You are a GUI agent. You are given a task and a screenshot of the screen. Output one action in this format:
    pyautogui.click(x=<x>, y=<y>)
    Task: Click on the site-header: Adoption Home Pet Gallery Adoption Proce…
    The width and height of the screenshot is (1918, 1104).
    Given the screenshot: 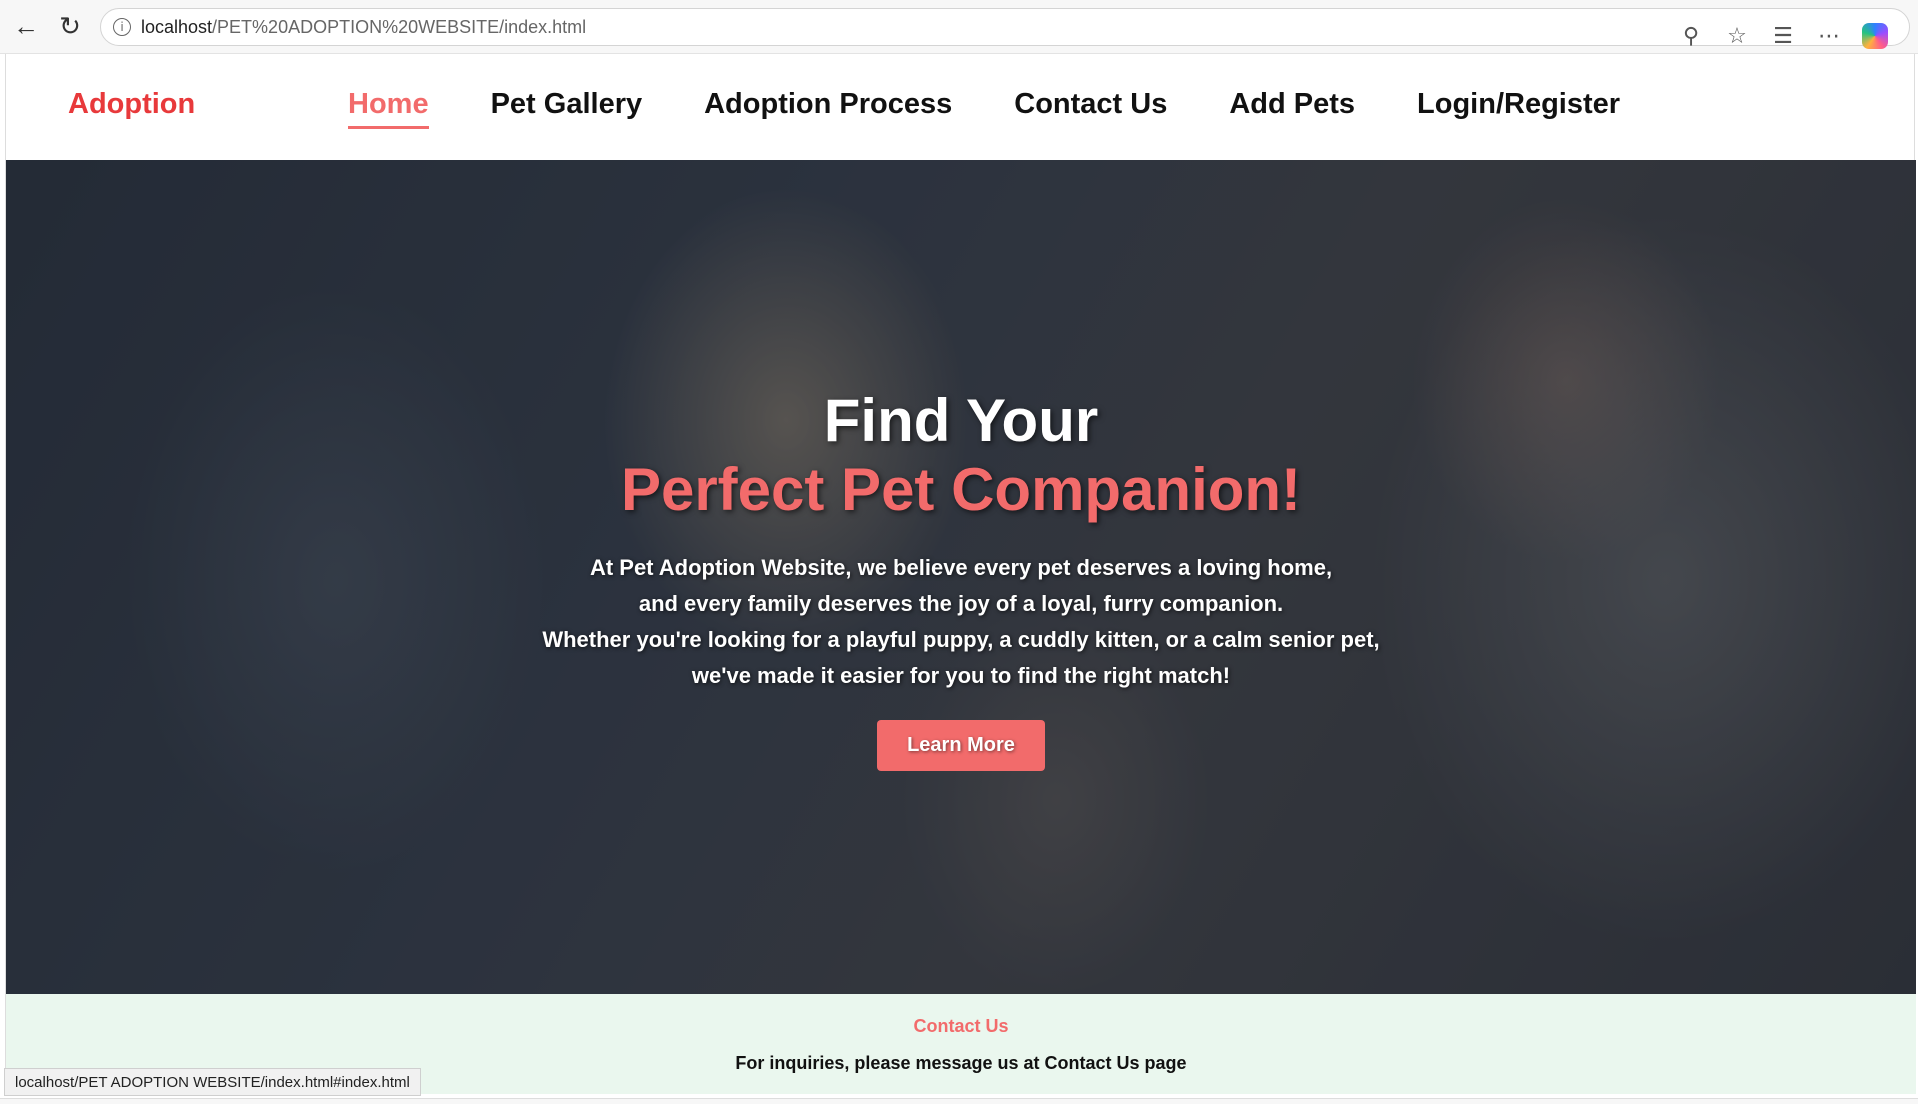 What is the action you would take?
    pyautogui.click(x=960, y=107)
    